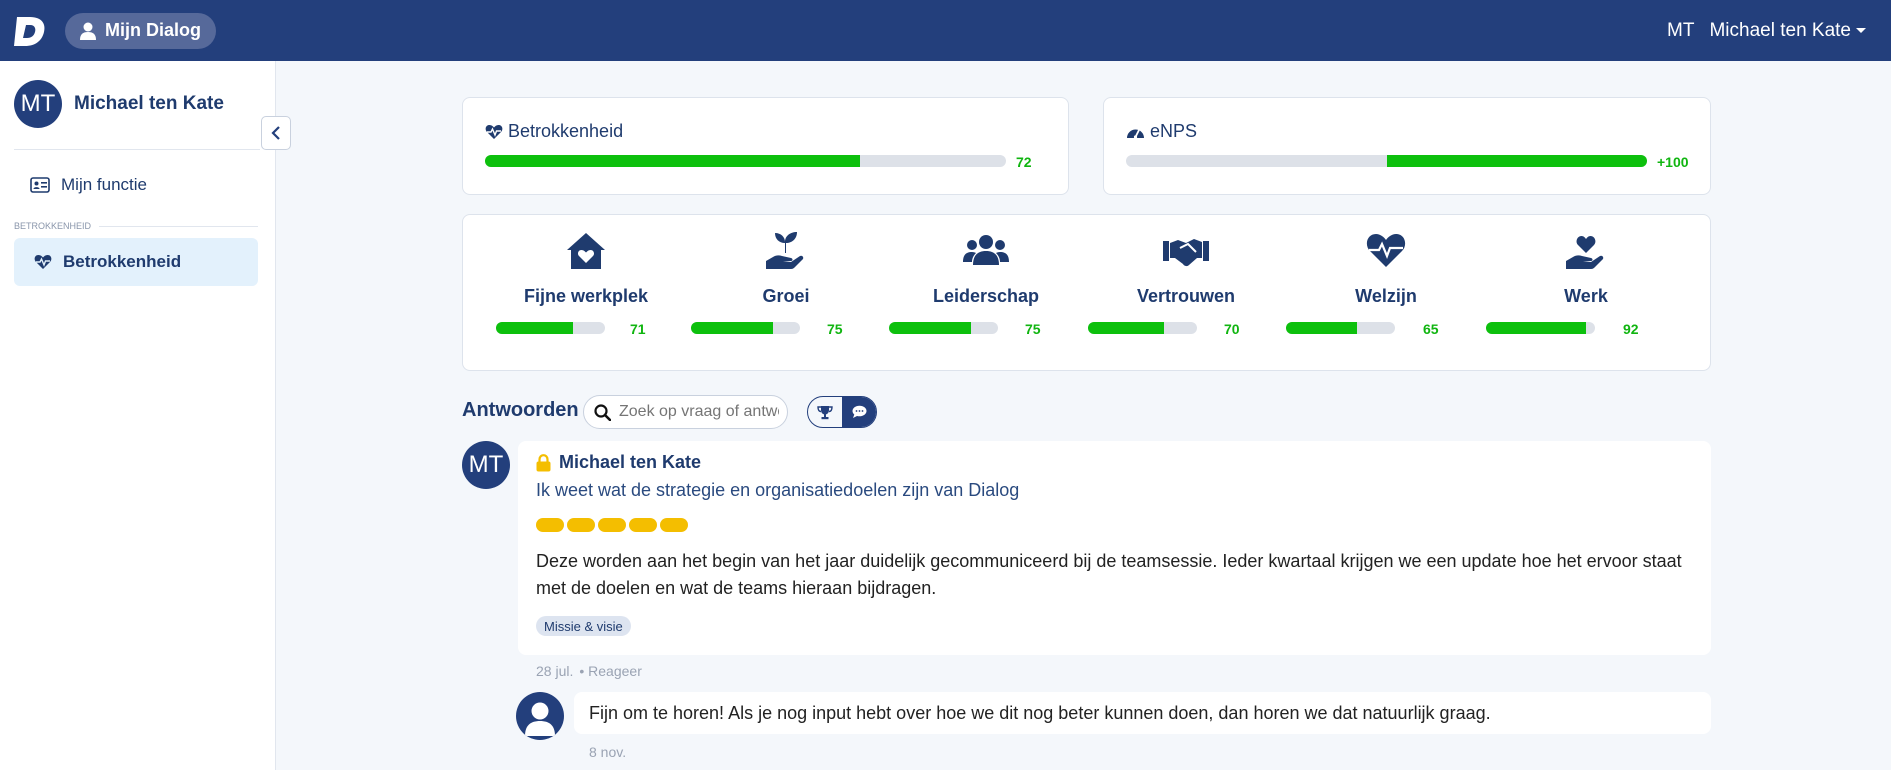 The height and width of the screenshot is (770, 1891). What do you see at coordinates (586, 251) in the screenshot?
I see `house-heart-icon` at bounding box center [586, 251].